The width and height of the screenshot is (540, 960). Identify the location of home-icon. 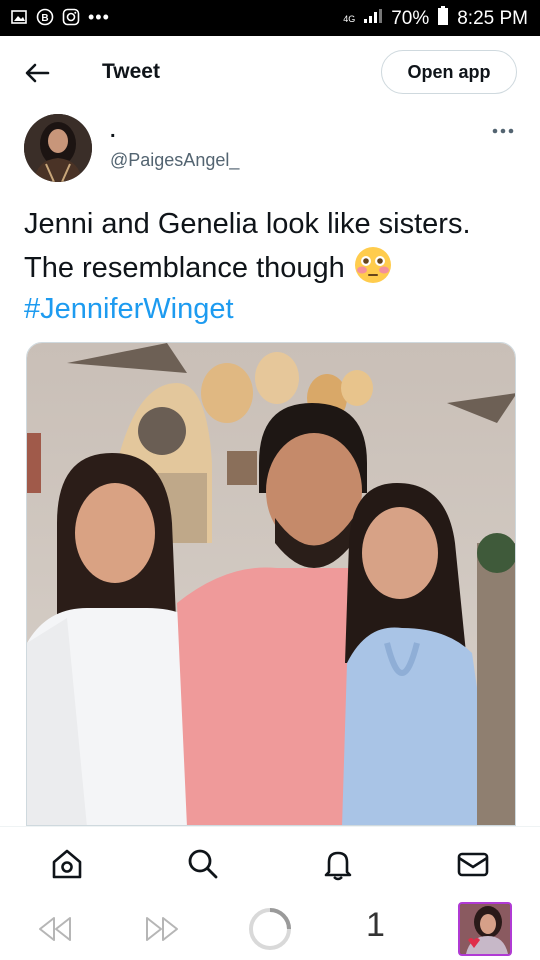
(67, 864).